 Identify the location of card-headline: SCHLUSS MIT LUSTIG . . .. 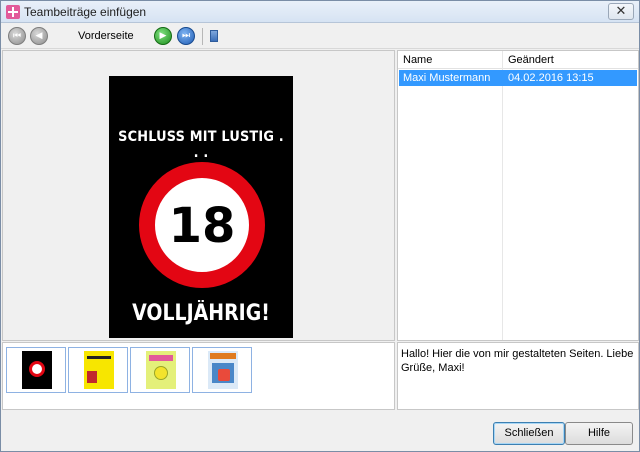
(201, 145).